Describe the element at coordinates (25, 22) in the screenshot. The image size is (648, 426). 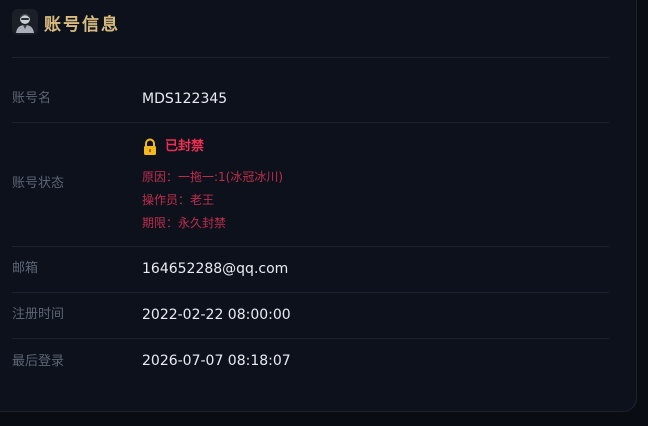
I see `user-avatar-icon` at that location.